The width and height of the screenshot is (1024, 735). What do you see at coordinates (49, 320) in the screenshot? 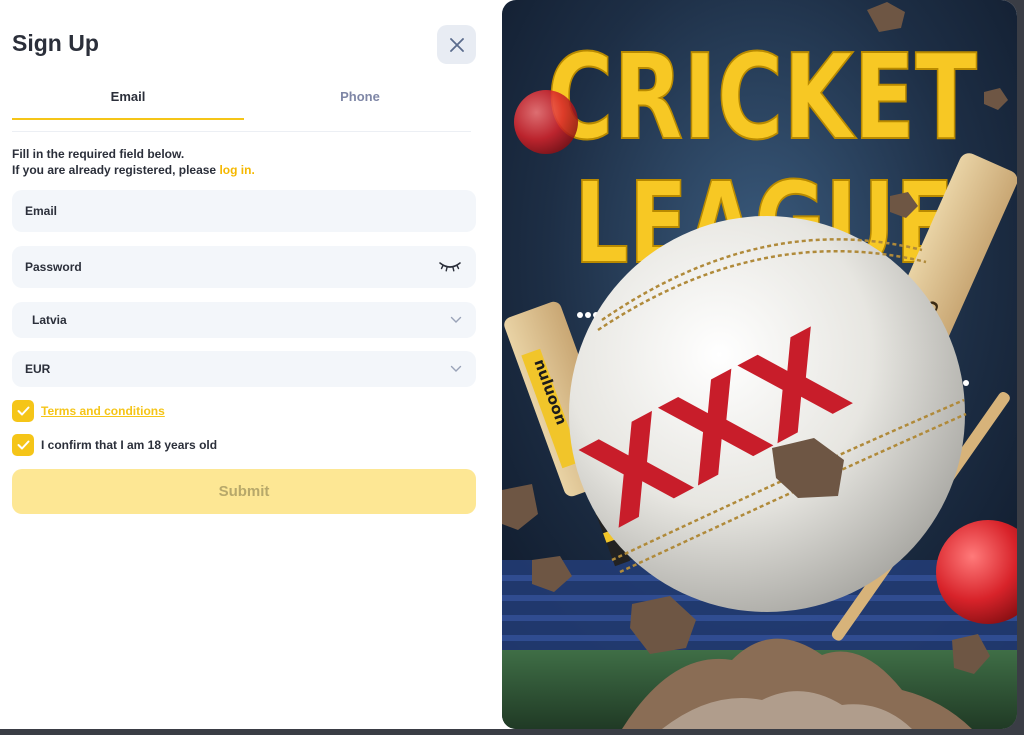
I see `country-value: Latvia` at bounding box center [49, 320].